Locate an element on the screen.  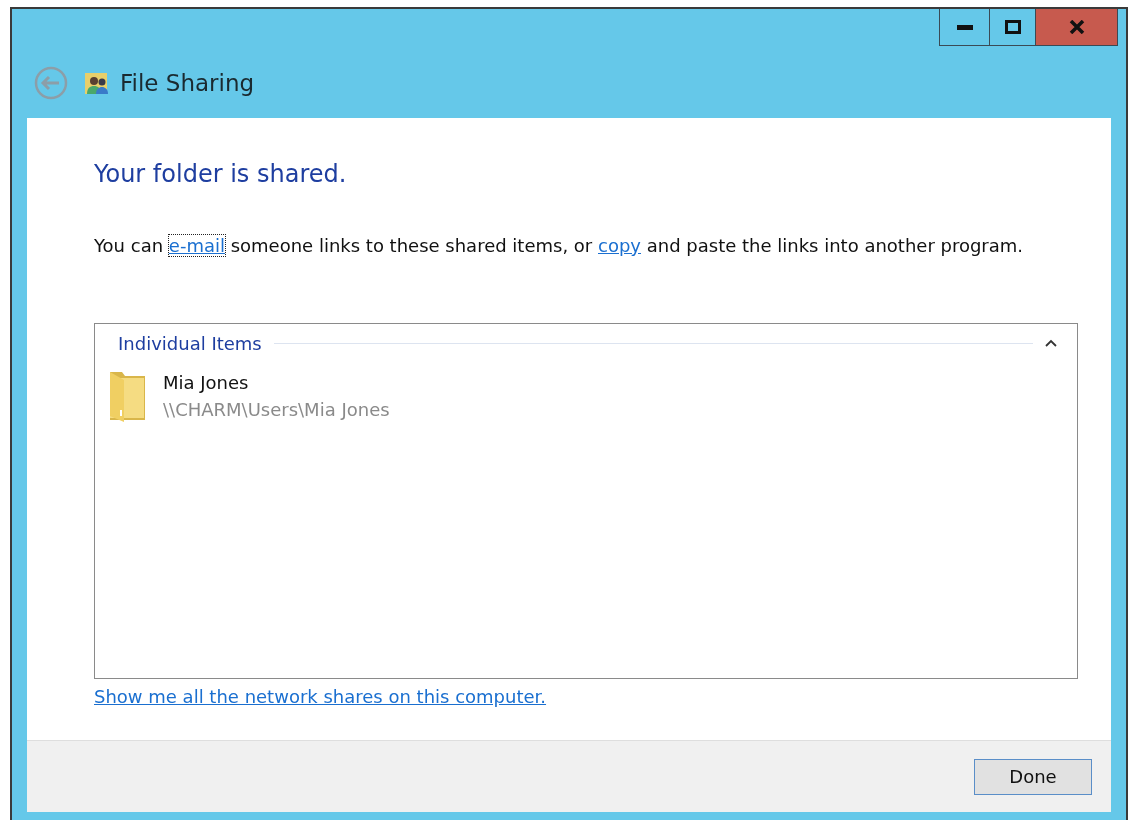
collapse-caret-icon is located at coordinates (1051, 343).